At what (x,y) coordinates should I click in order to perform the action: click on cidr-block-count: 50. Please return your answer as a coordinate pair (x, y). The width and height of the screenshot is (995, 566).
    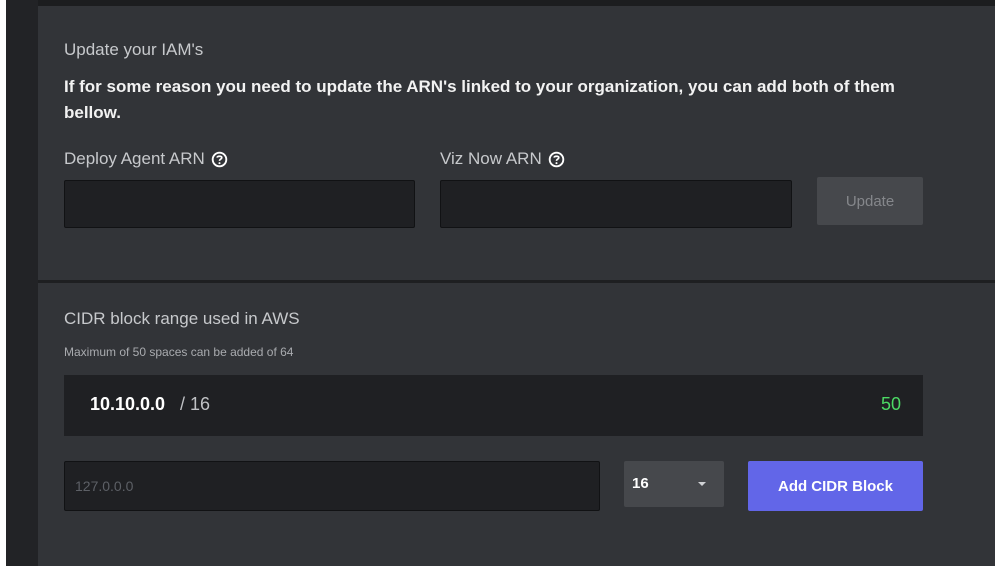
    Looking at the image, I should click on (890, 404).